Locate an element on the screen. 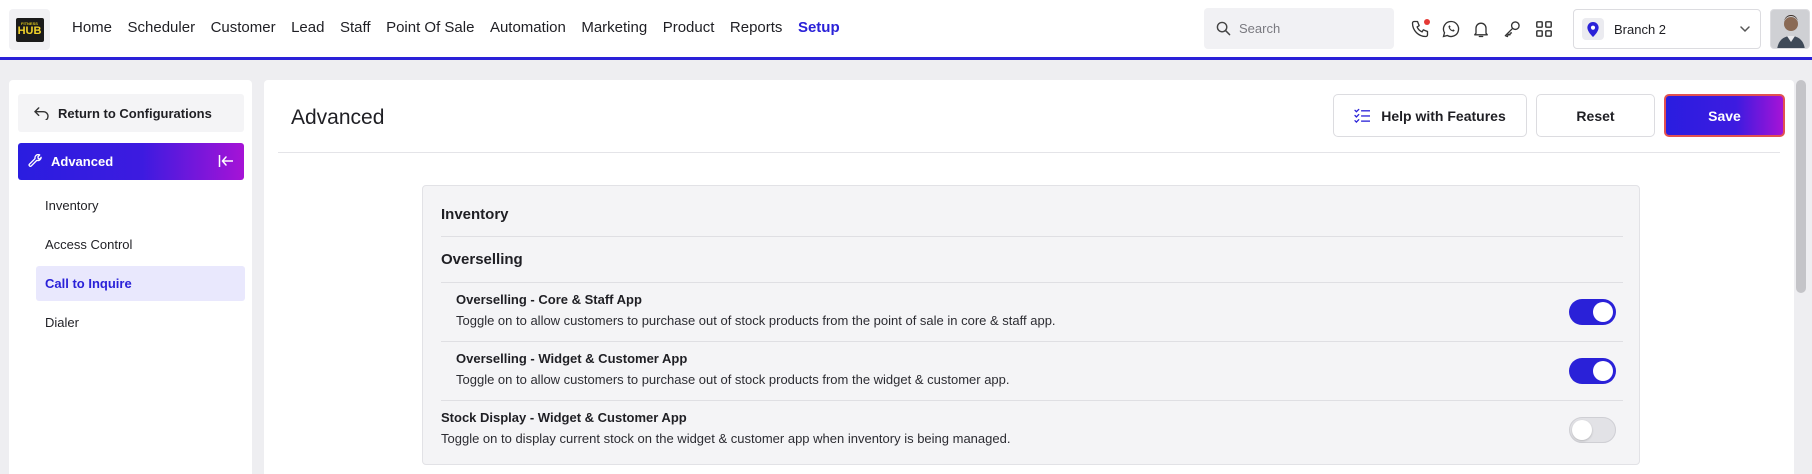 The width and height of the screenshot is (1812, 474). stock-display-toggle is located at coordinates (1592, 430).